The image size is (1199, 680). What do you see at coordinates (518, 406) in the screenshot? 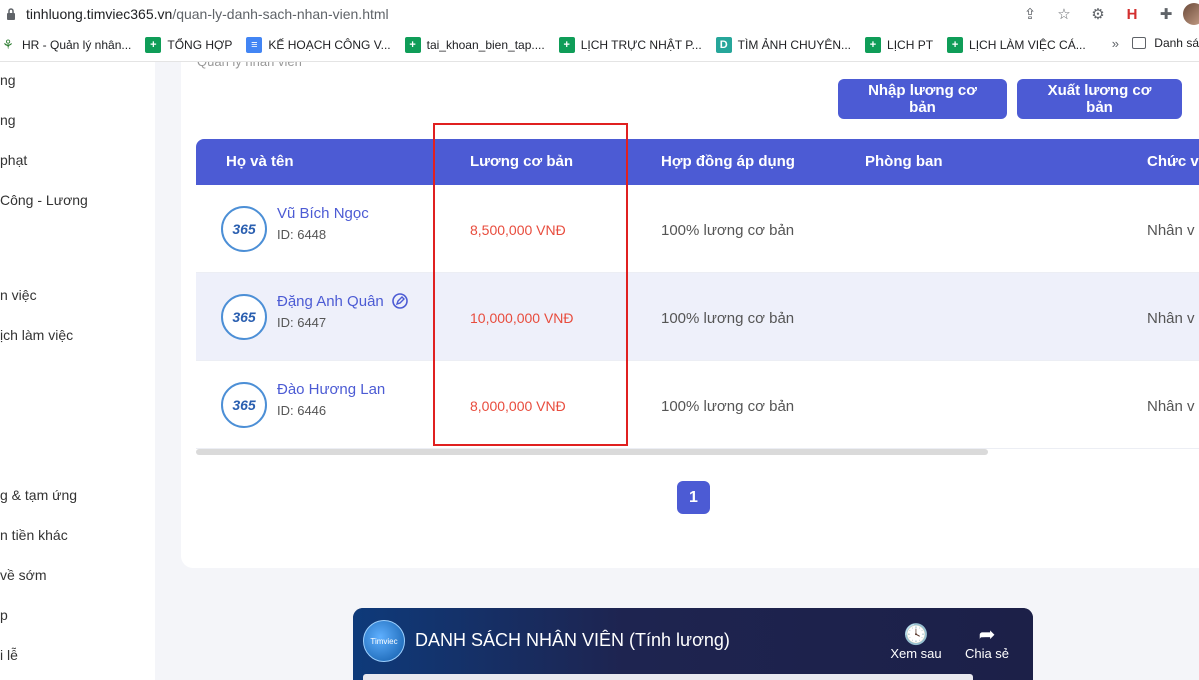
I see `base-salary: 8,000,000 VNĐ` at bounding box center [518, 406].